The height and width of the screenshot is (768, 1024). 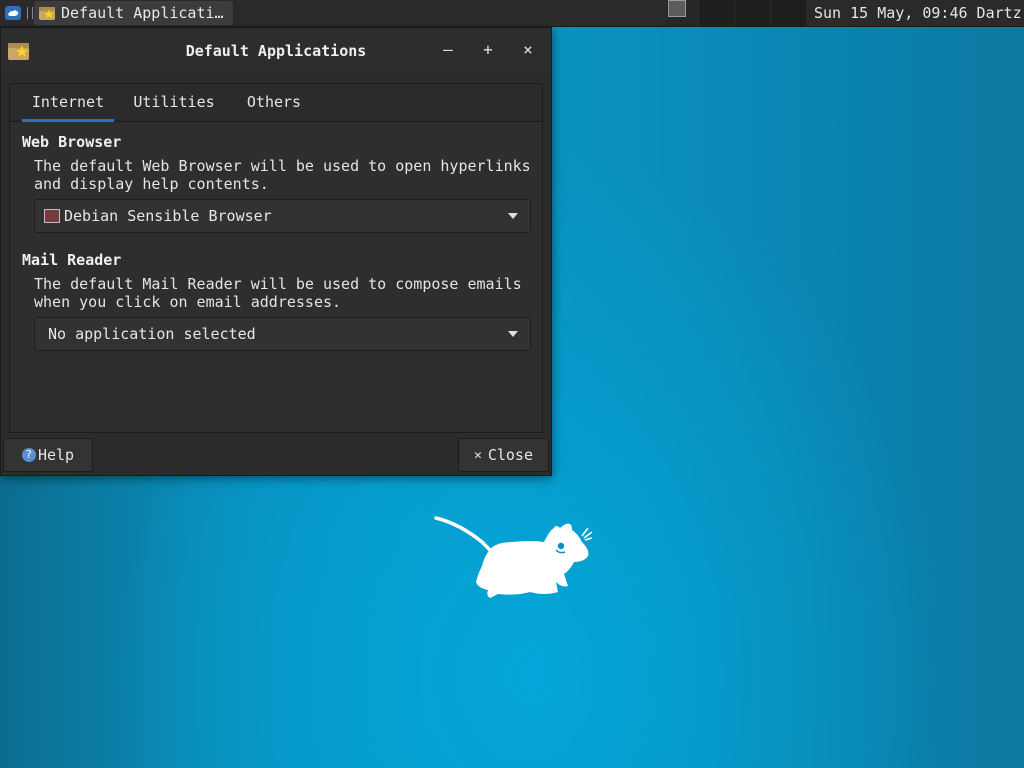 What do you see at coordinates (72, 142) in the screenshot?
I see `web-browser-heading: Web Browser` at bounding box center [72, 142].